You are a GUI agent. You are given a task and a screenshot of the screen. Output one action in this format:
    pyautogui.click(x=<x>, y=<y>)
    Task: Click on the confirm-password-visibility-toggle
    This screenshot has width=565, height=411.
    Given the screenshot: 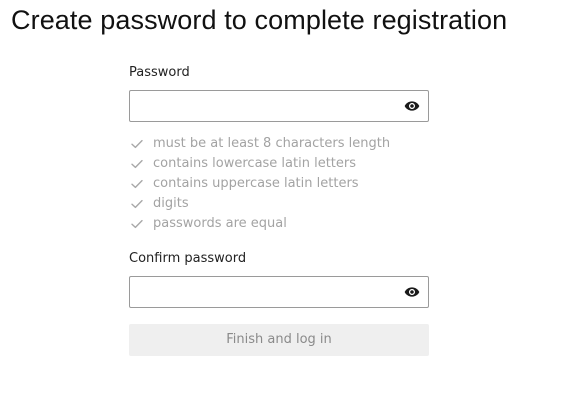 What is the action you would take?
    pyautogui.click(x=412, y=292)
    